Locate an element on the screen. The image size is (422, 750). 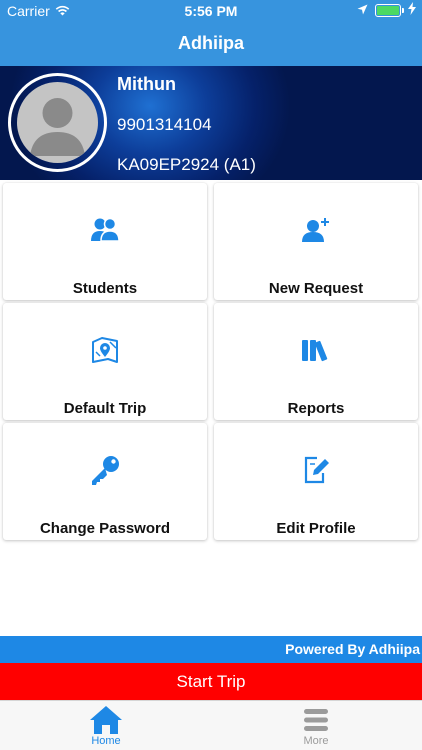
user-avatar-icon is located at coordinates (57, 122).